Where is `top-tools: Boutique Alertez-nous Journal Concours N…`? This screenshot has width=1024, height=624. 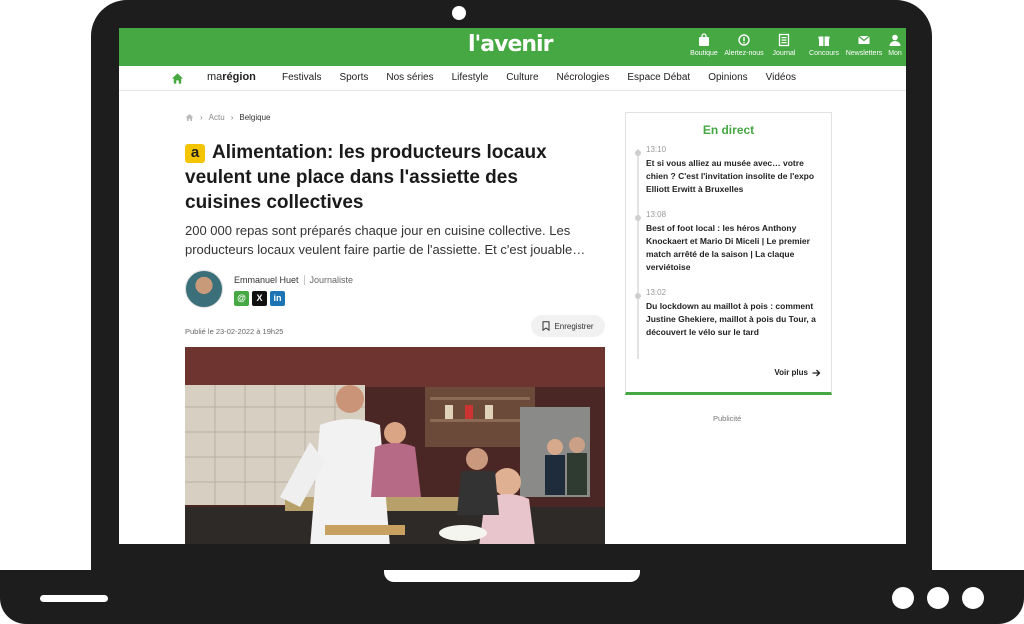 top-tools: Boutique Alertez-nous Journal Concours N… is located at coordinates (795, 48).